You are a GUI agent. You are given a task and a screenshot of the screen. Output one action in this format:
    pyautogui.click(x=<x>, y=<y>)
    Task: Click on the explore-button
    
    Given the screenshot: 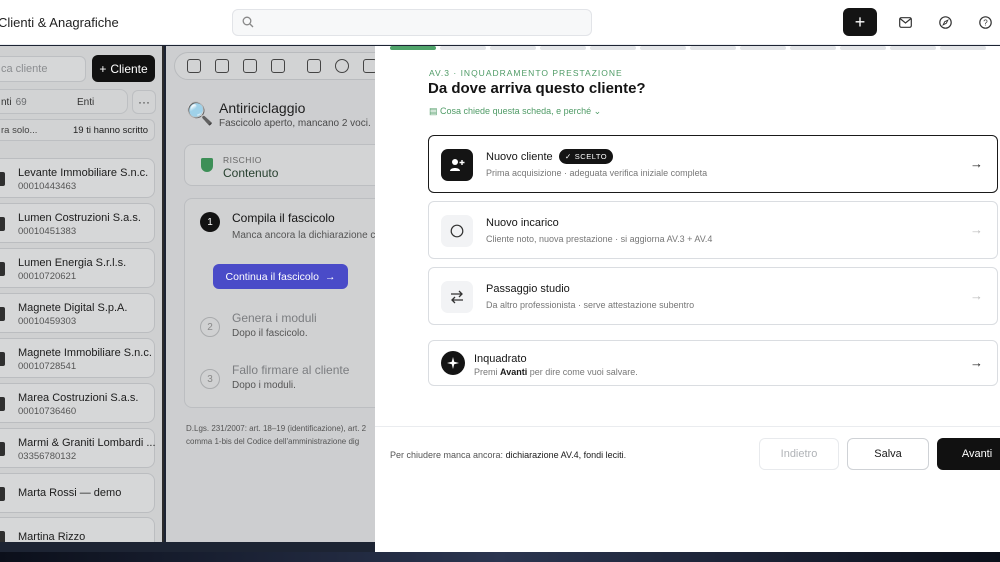 What is the action you would take?
    pyautogui.click(x=945, y=22)
    